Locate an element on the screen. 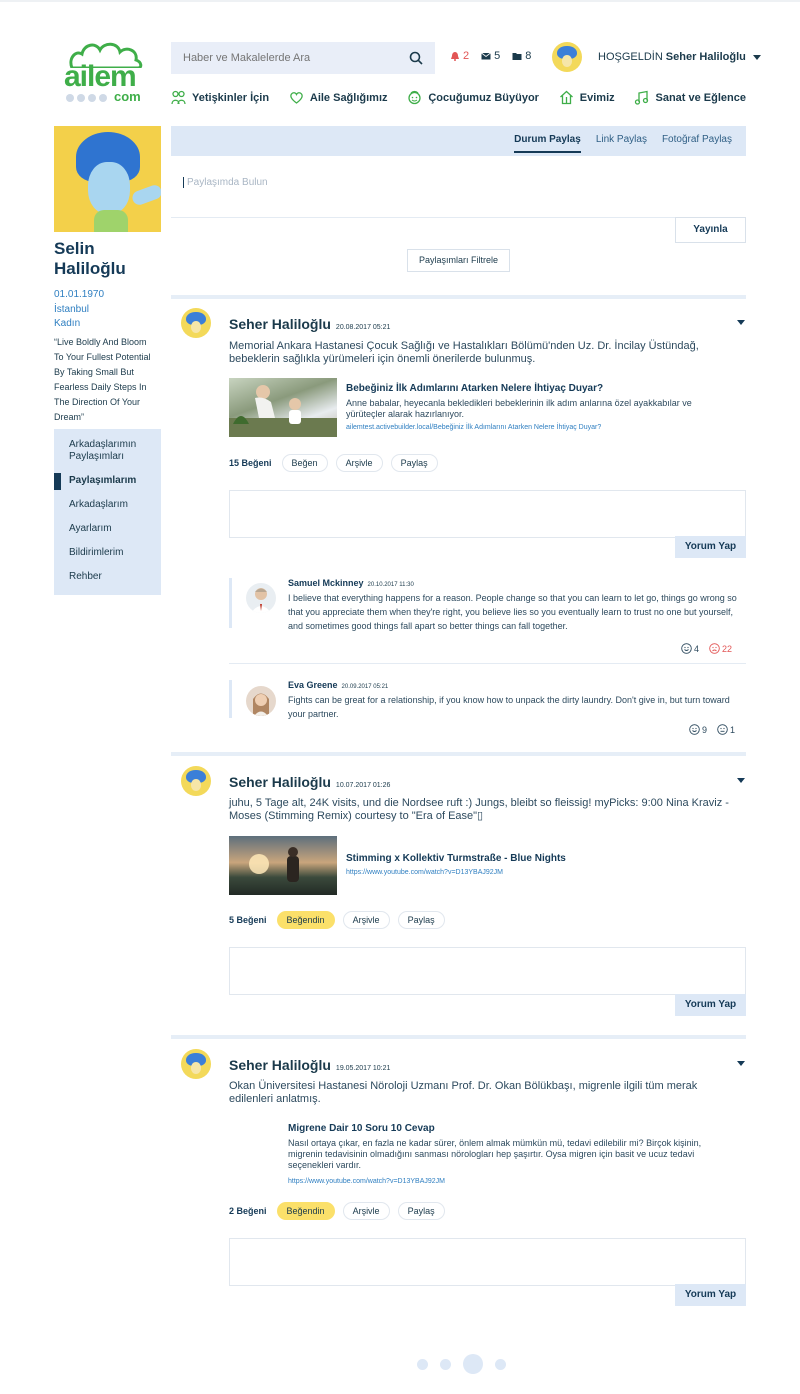 This screenshot has width=800, height=1394. pagination-dot-active is located at coordinates (473, 1364).